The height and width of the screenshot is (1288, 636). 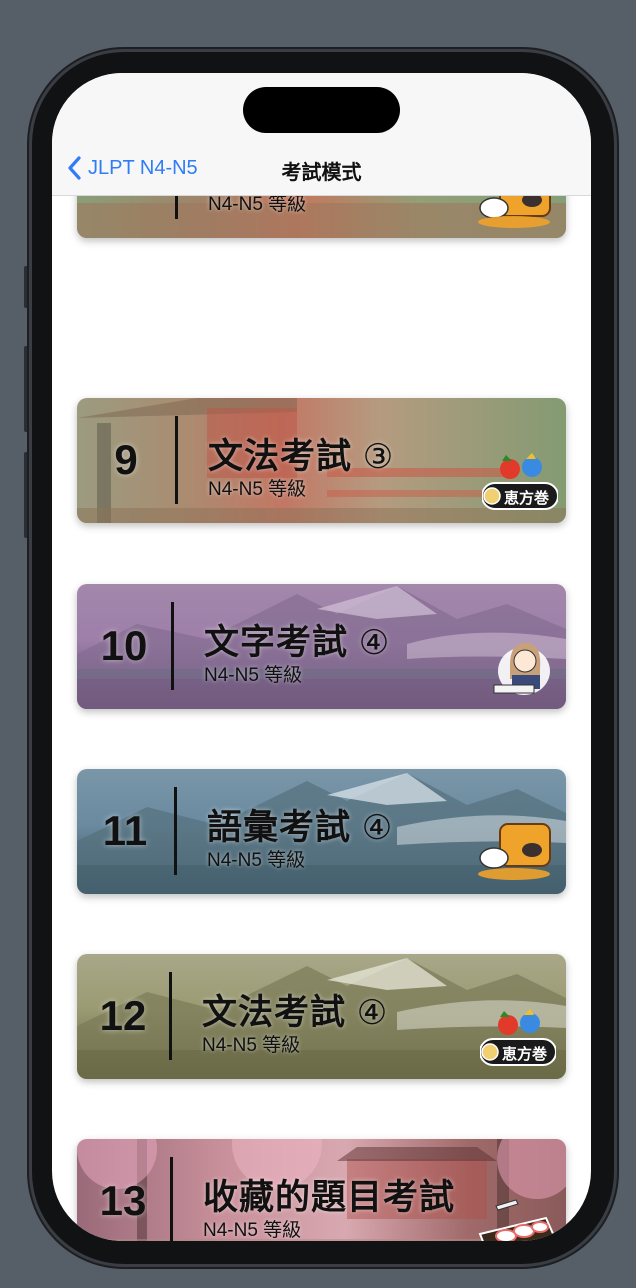 What do you see at coordinates (126, 197) in the screenshot?
I see `exam-number: 8` at bounding box center [126, 197].